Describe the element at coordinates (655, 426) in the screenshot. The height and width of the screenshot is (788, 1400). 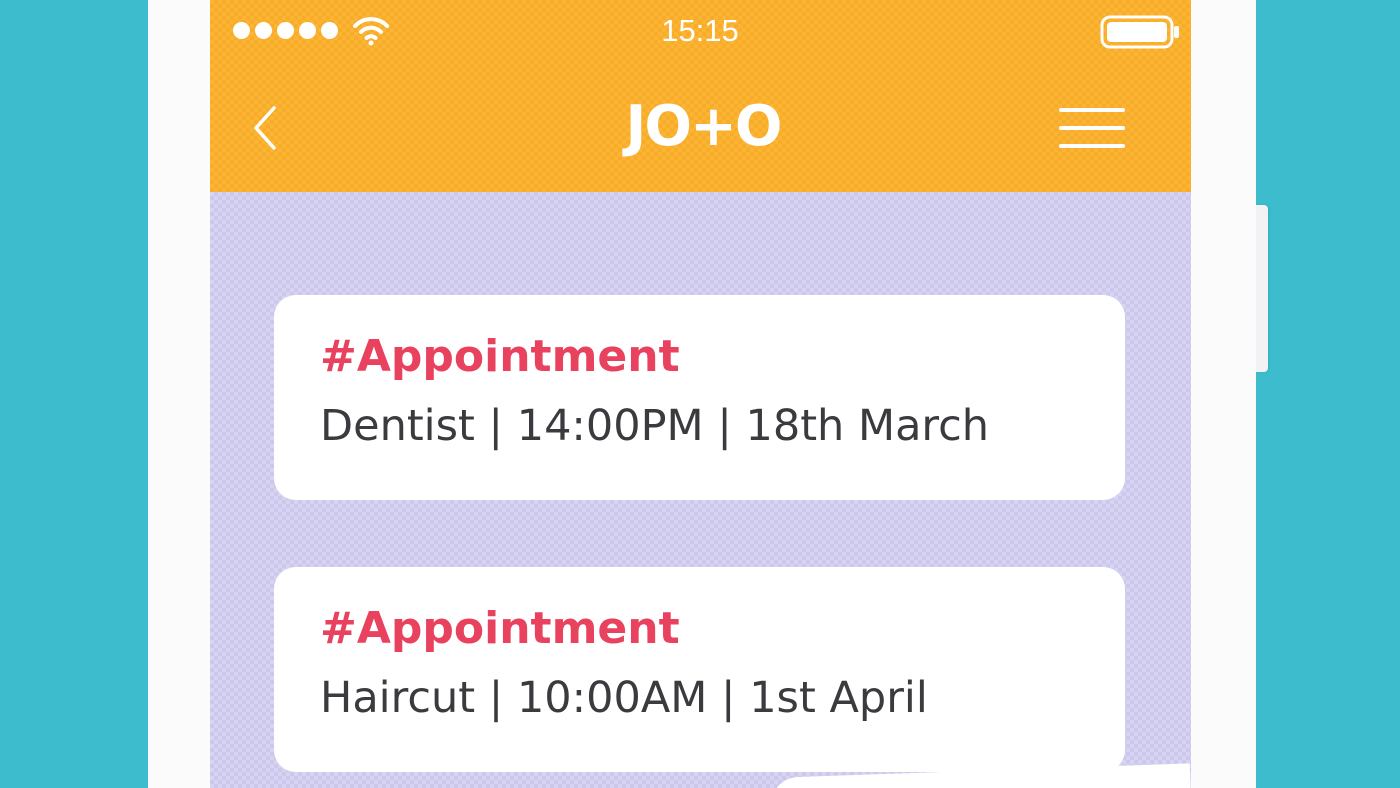
I see `appointment-details: Dentist | 14:00PM | 18th March` at that location.